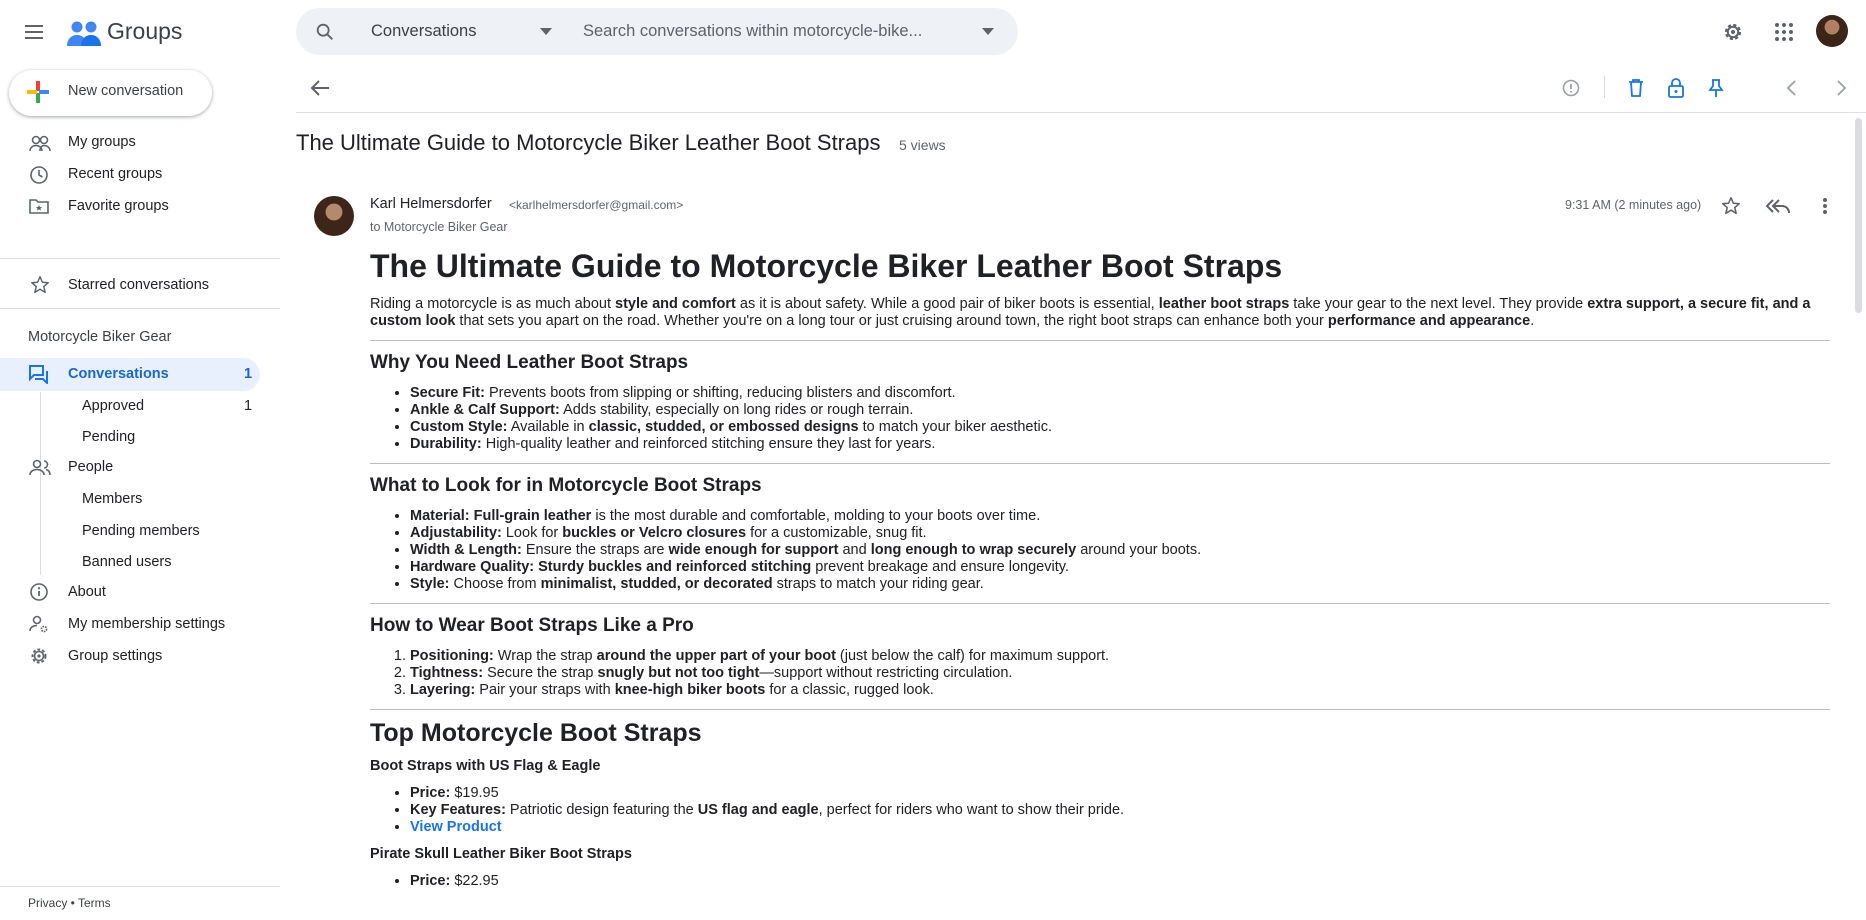 This screenshot has height=920, width=1866. Describe the element at coordinates (39, 656) in the screenshot. I see `gear-icon` at that location.